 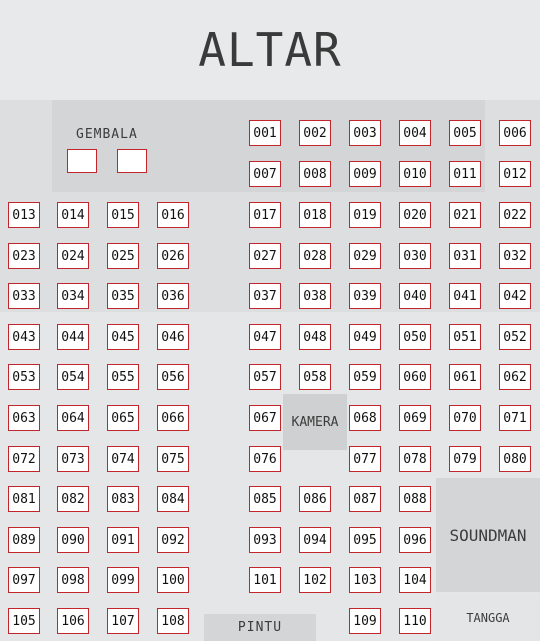 What do you see at coordinates (515, 459) in the screenshot?
I see `seat-080: 080` at bounding box center [515, 459].